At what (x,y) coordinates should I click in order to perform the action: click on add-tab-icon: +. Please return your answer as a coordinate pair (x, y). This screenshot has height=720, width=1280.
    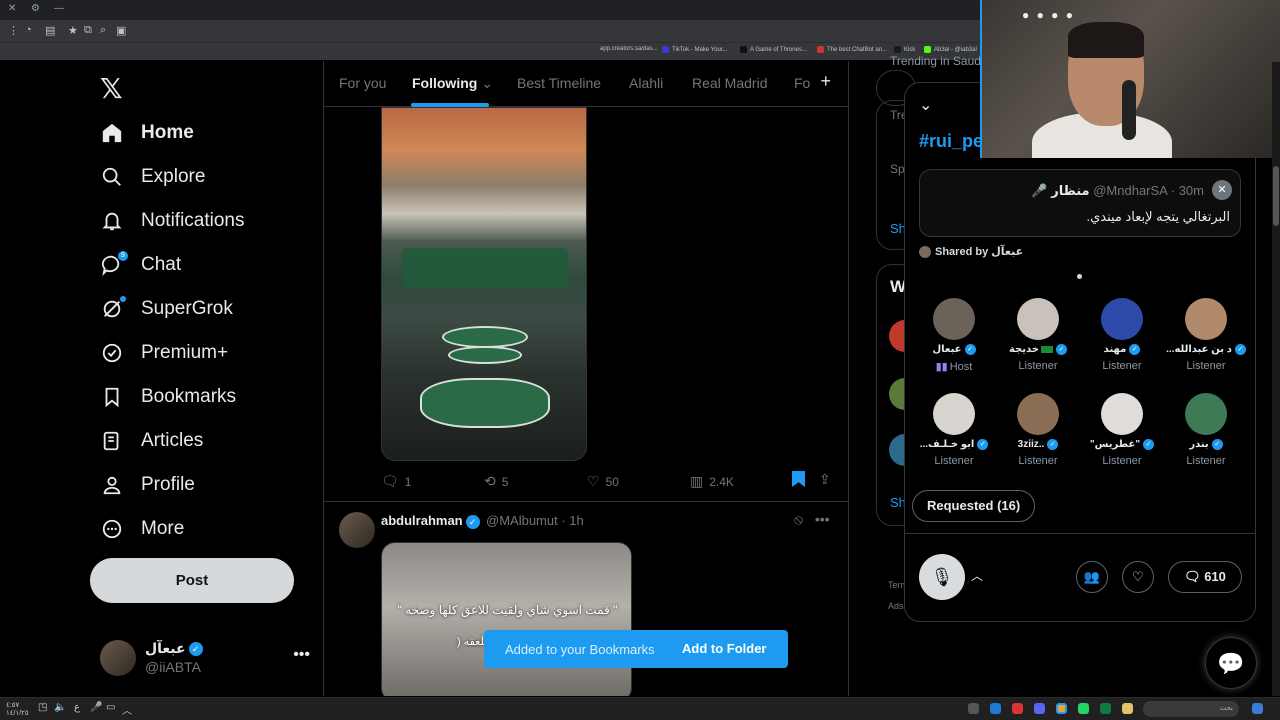
    Looking at the image, I should click on (825, 81).